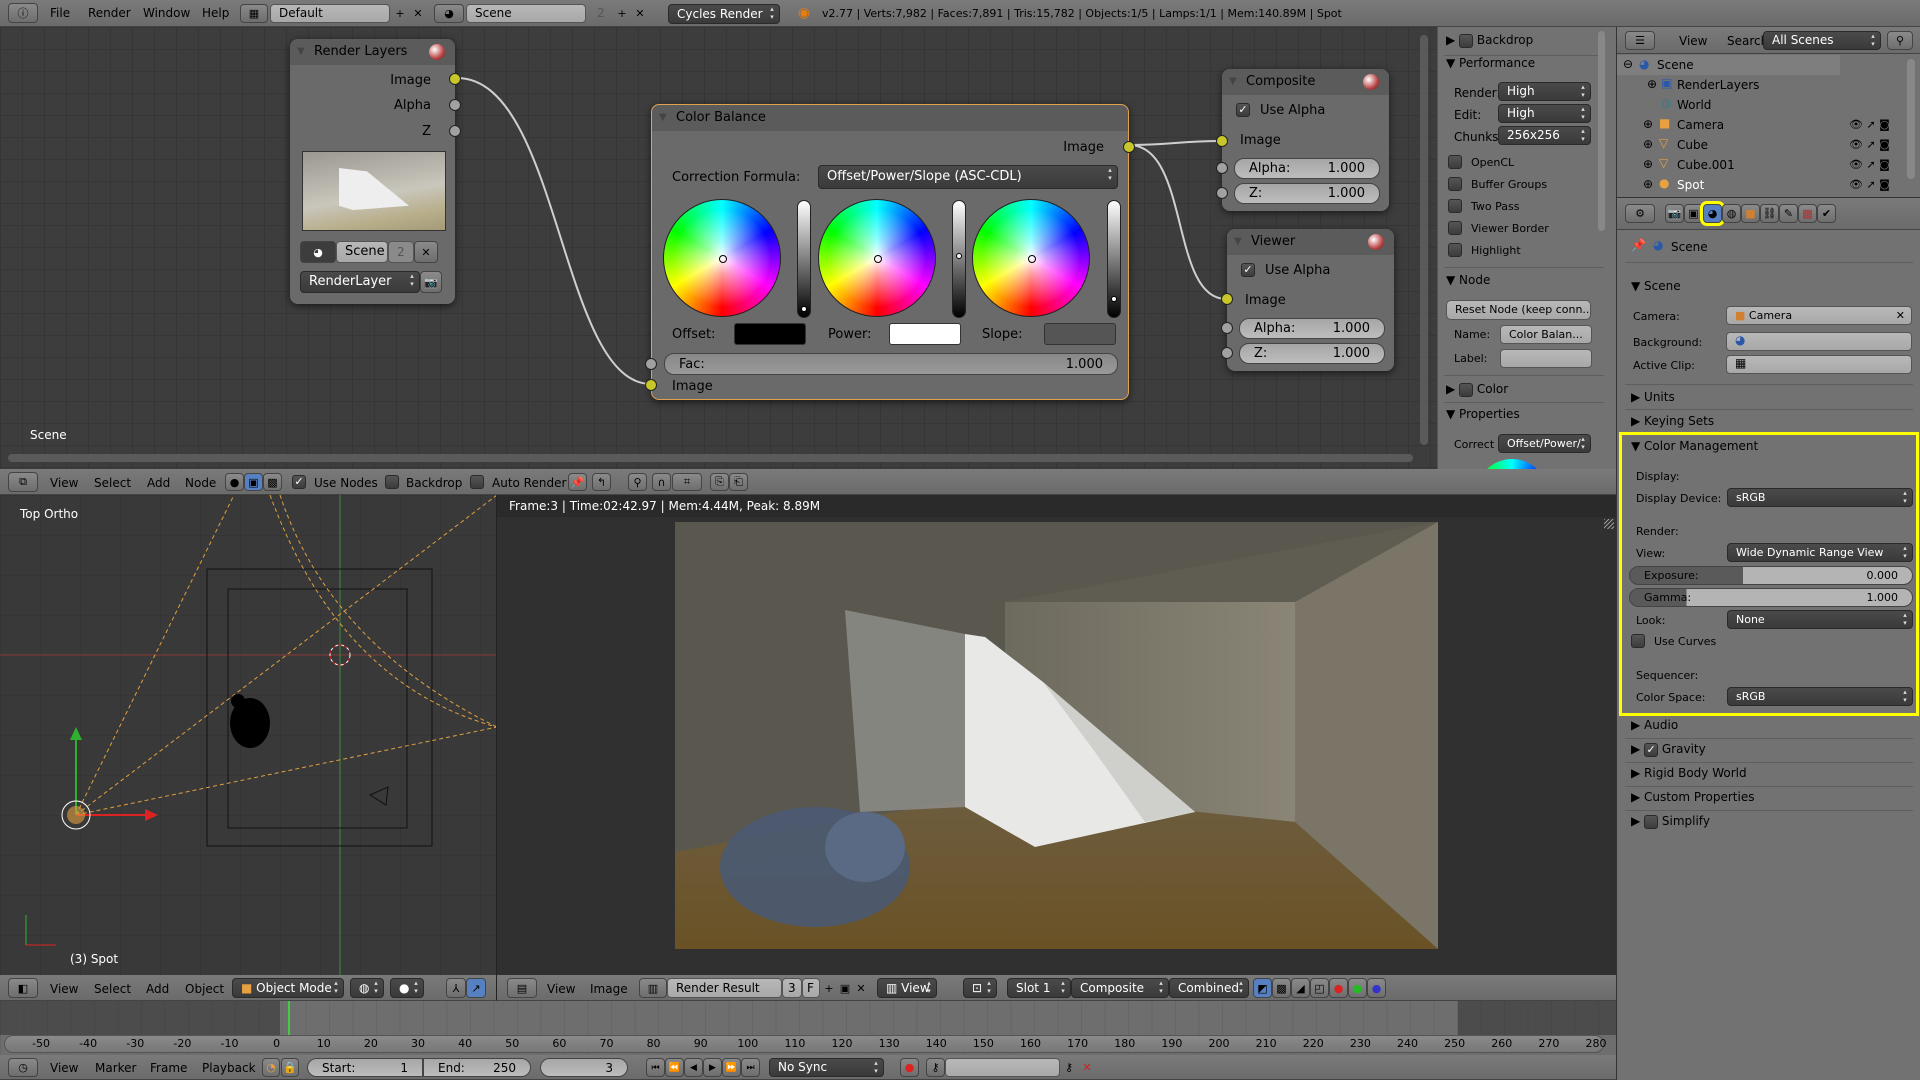 The height and width of the screenshot is (1080, 1920). I want to click on browse-image-icon: ▥, so click(653, 988).